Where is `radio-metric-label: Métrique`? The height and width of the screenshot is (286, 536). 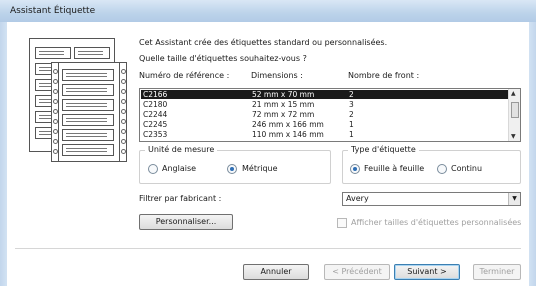
radio-metric-label: Métrique is located at coordinates (260, 168).